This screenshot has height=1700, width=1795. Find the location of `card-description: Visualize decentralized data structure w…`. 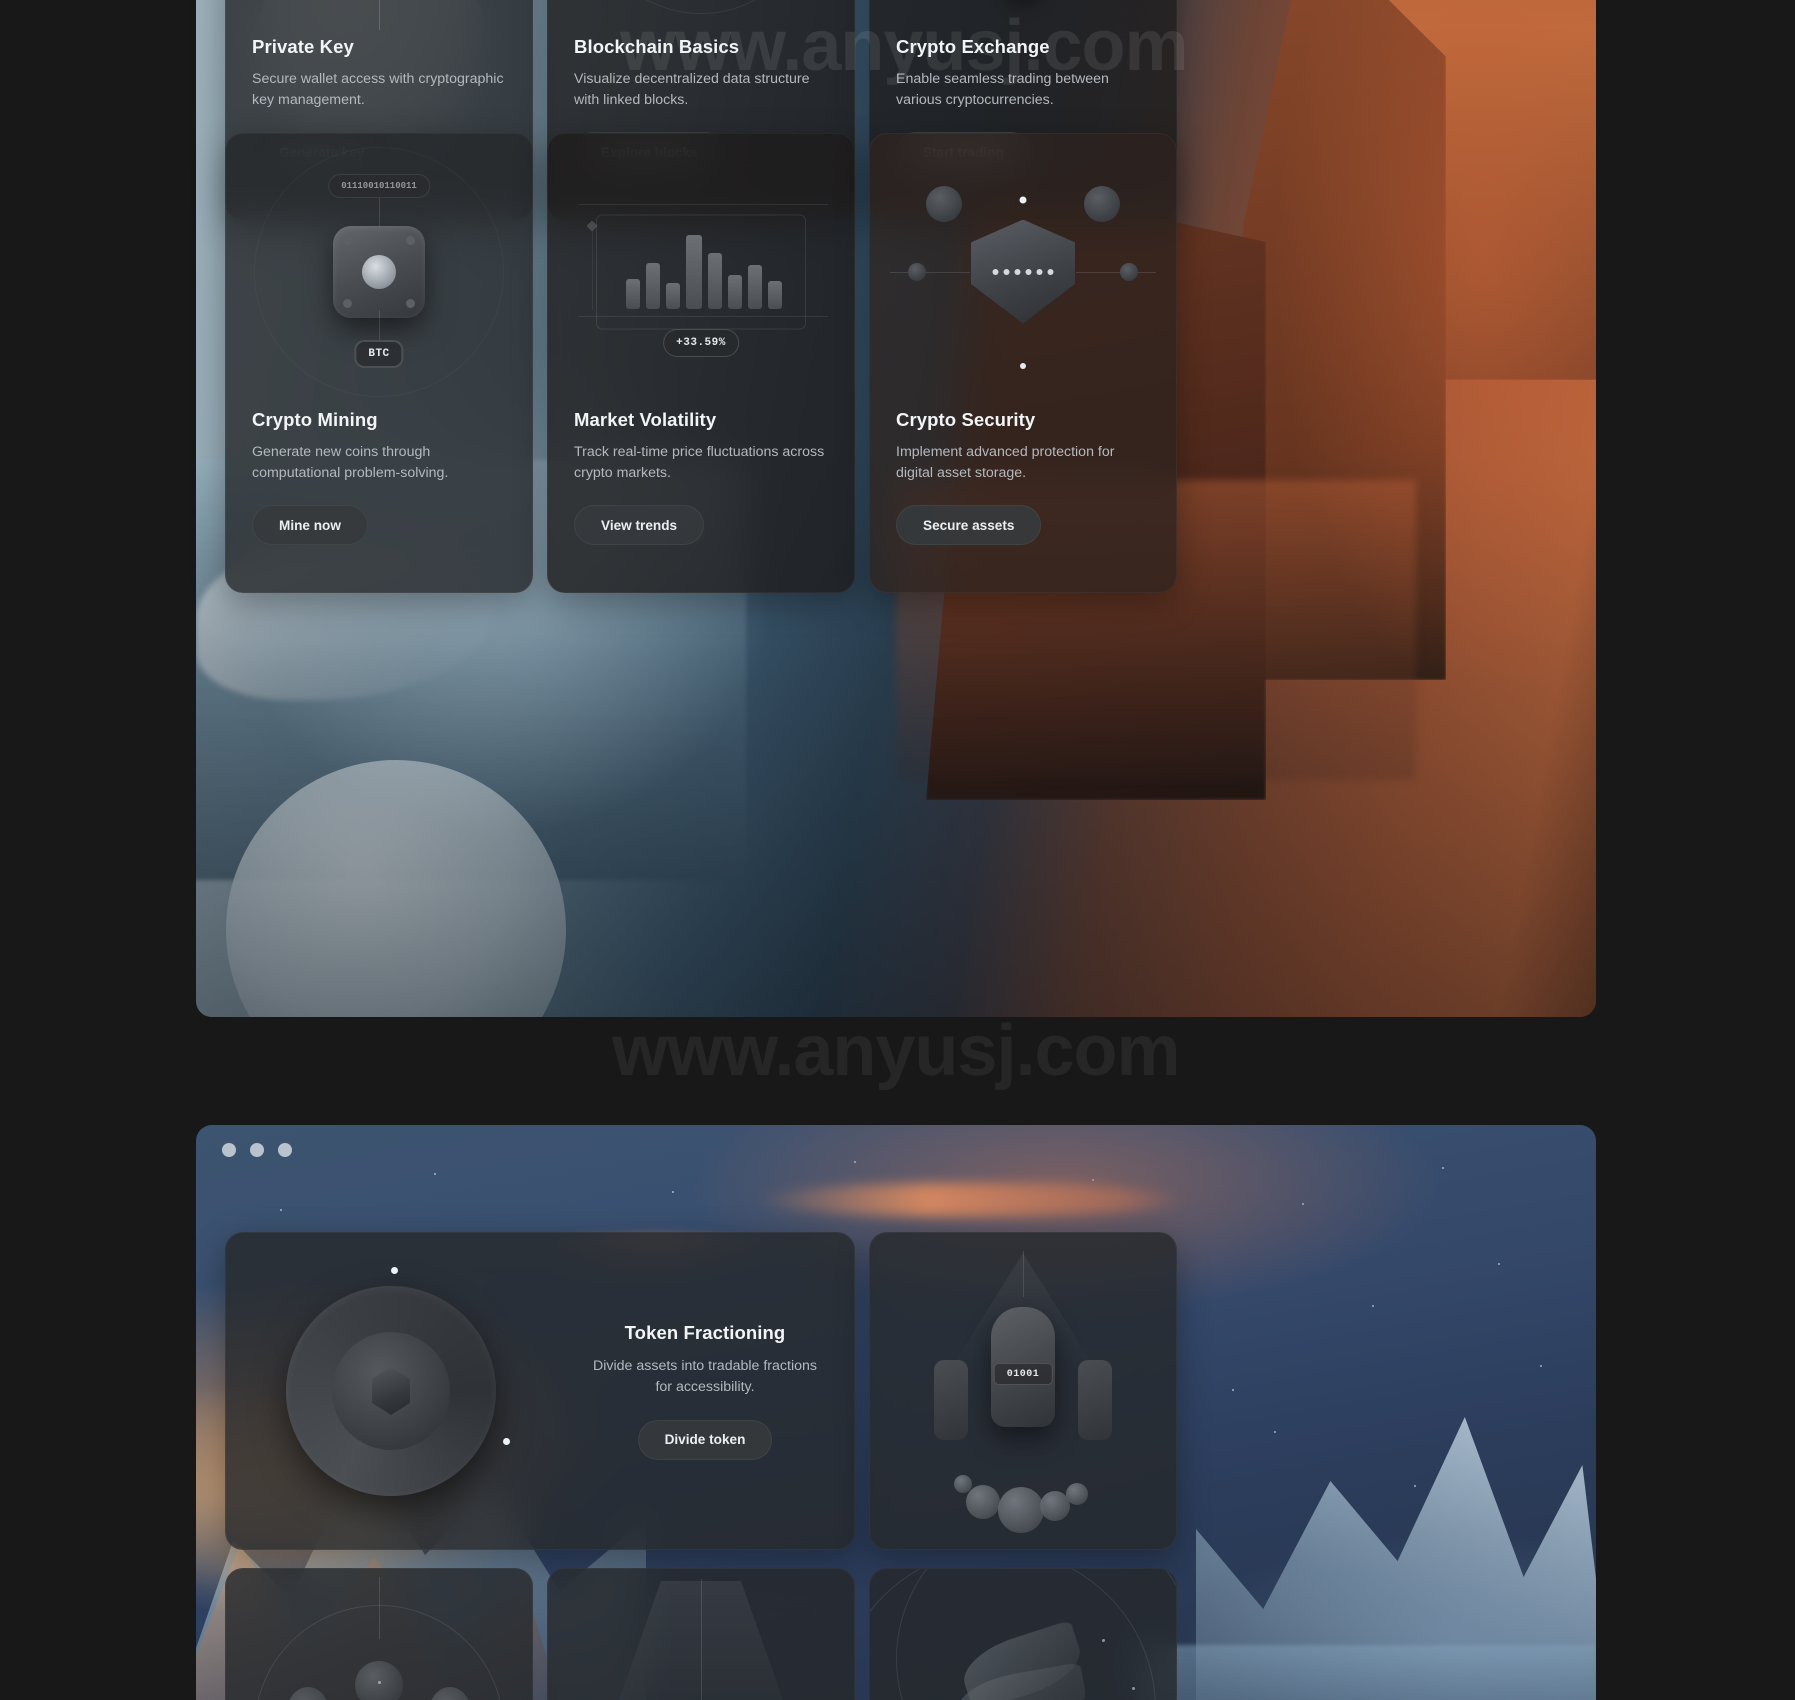

card-description: Visualize decentralized data structure w… is located at coordinates (692, 89).